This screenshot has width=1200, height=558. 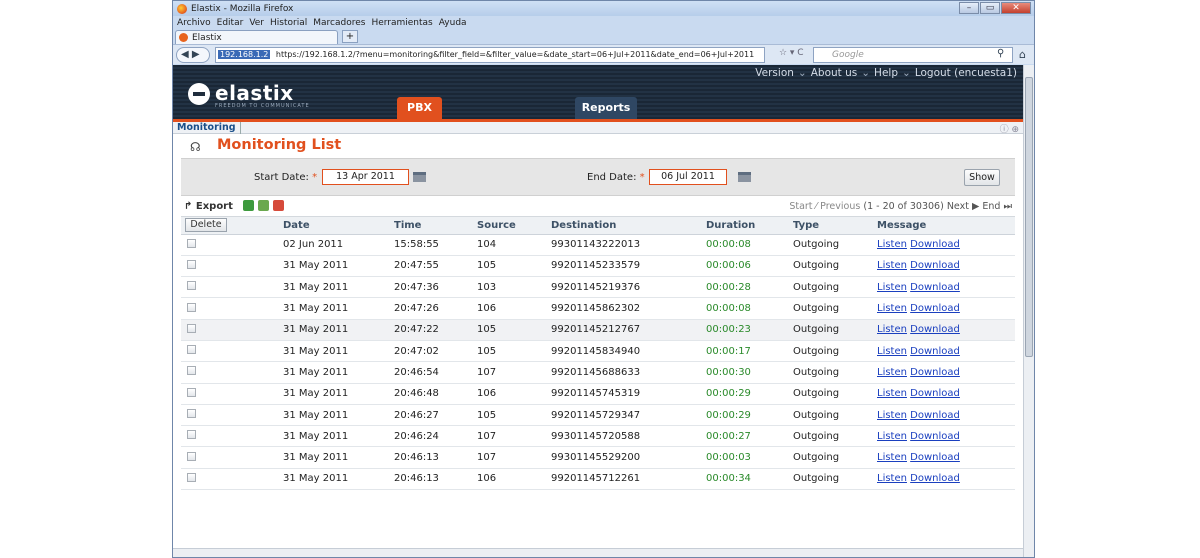 I want to click on show-button: Show, so click(x=982, y=177).